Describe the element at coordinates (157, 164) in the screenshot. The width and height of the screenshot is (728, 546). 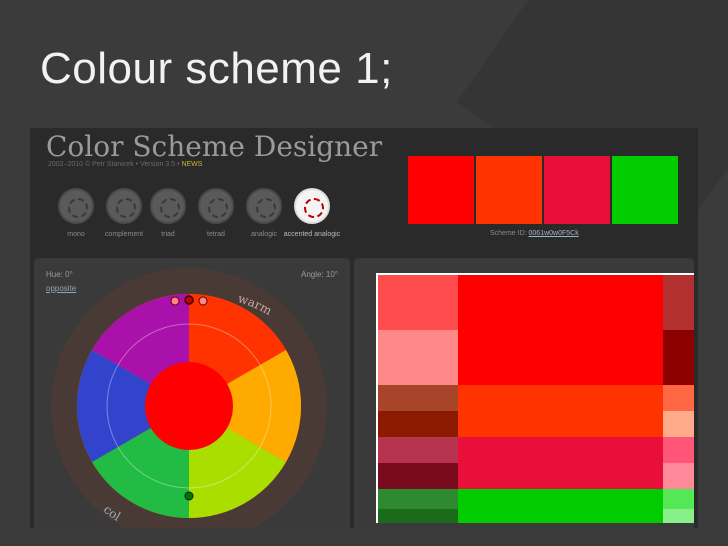
I see `version-link: Version 3.5` at that location.